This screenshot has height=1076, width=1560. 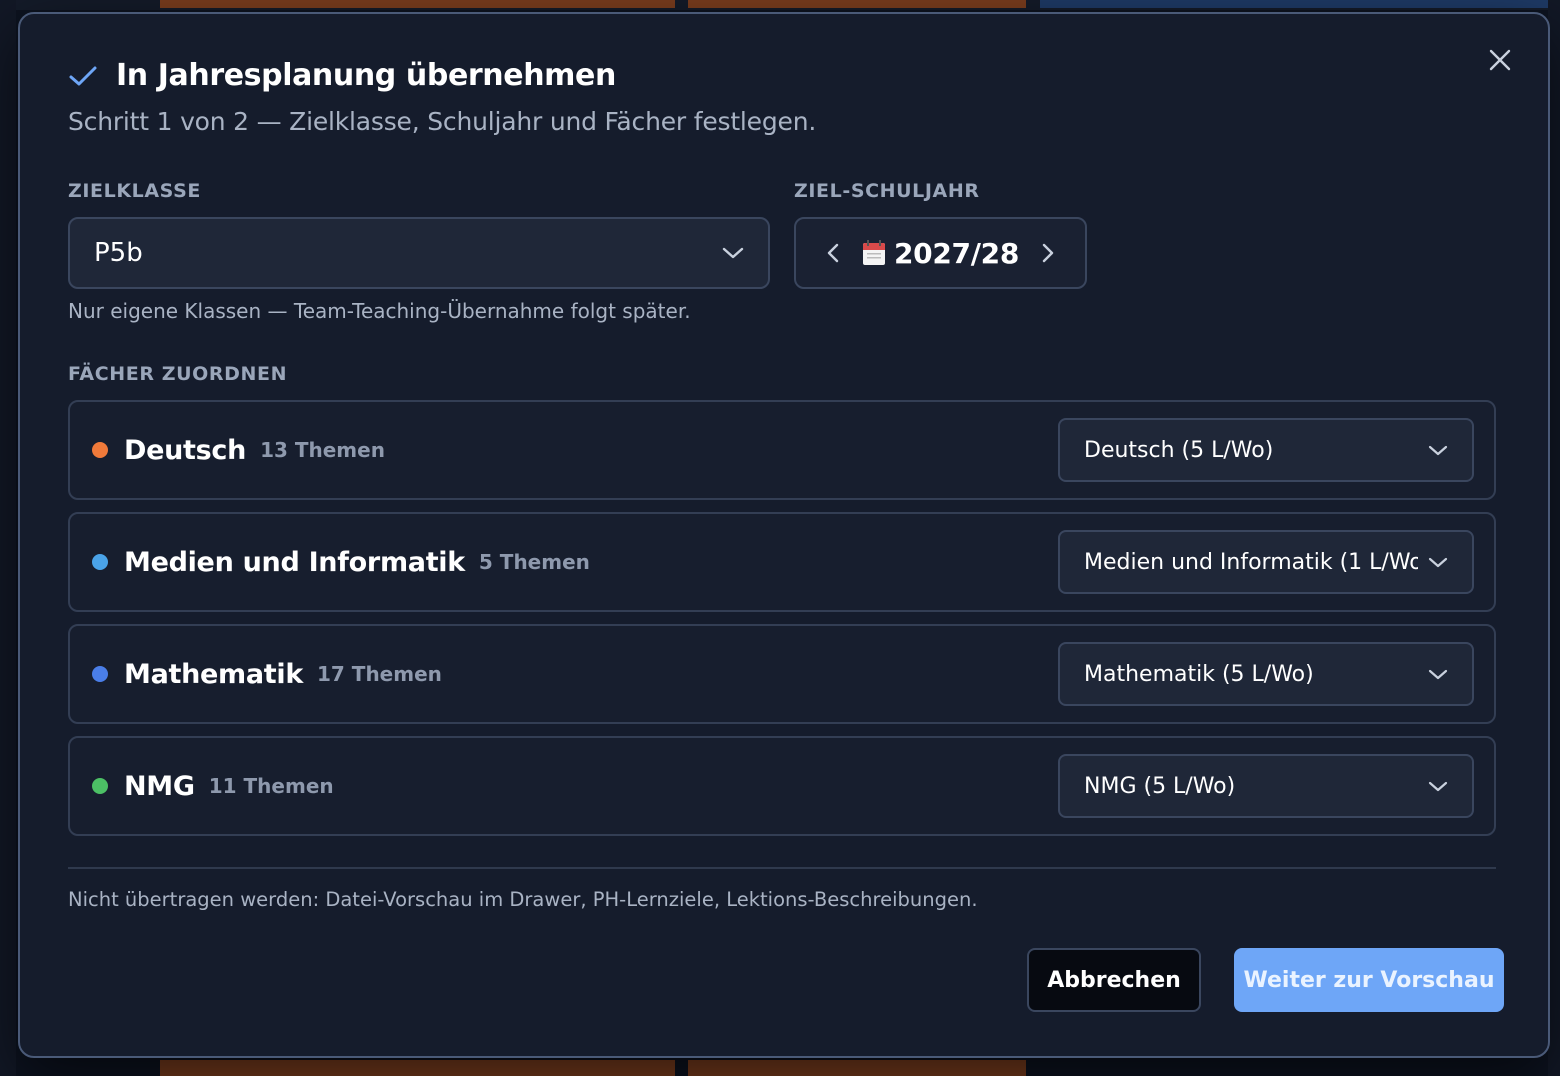 What do you see at coordinates (782, 868) in the screenshot?
I see `divider` at bounding box center [782, 868].